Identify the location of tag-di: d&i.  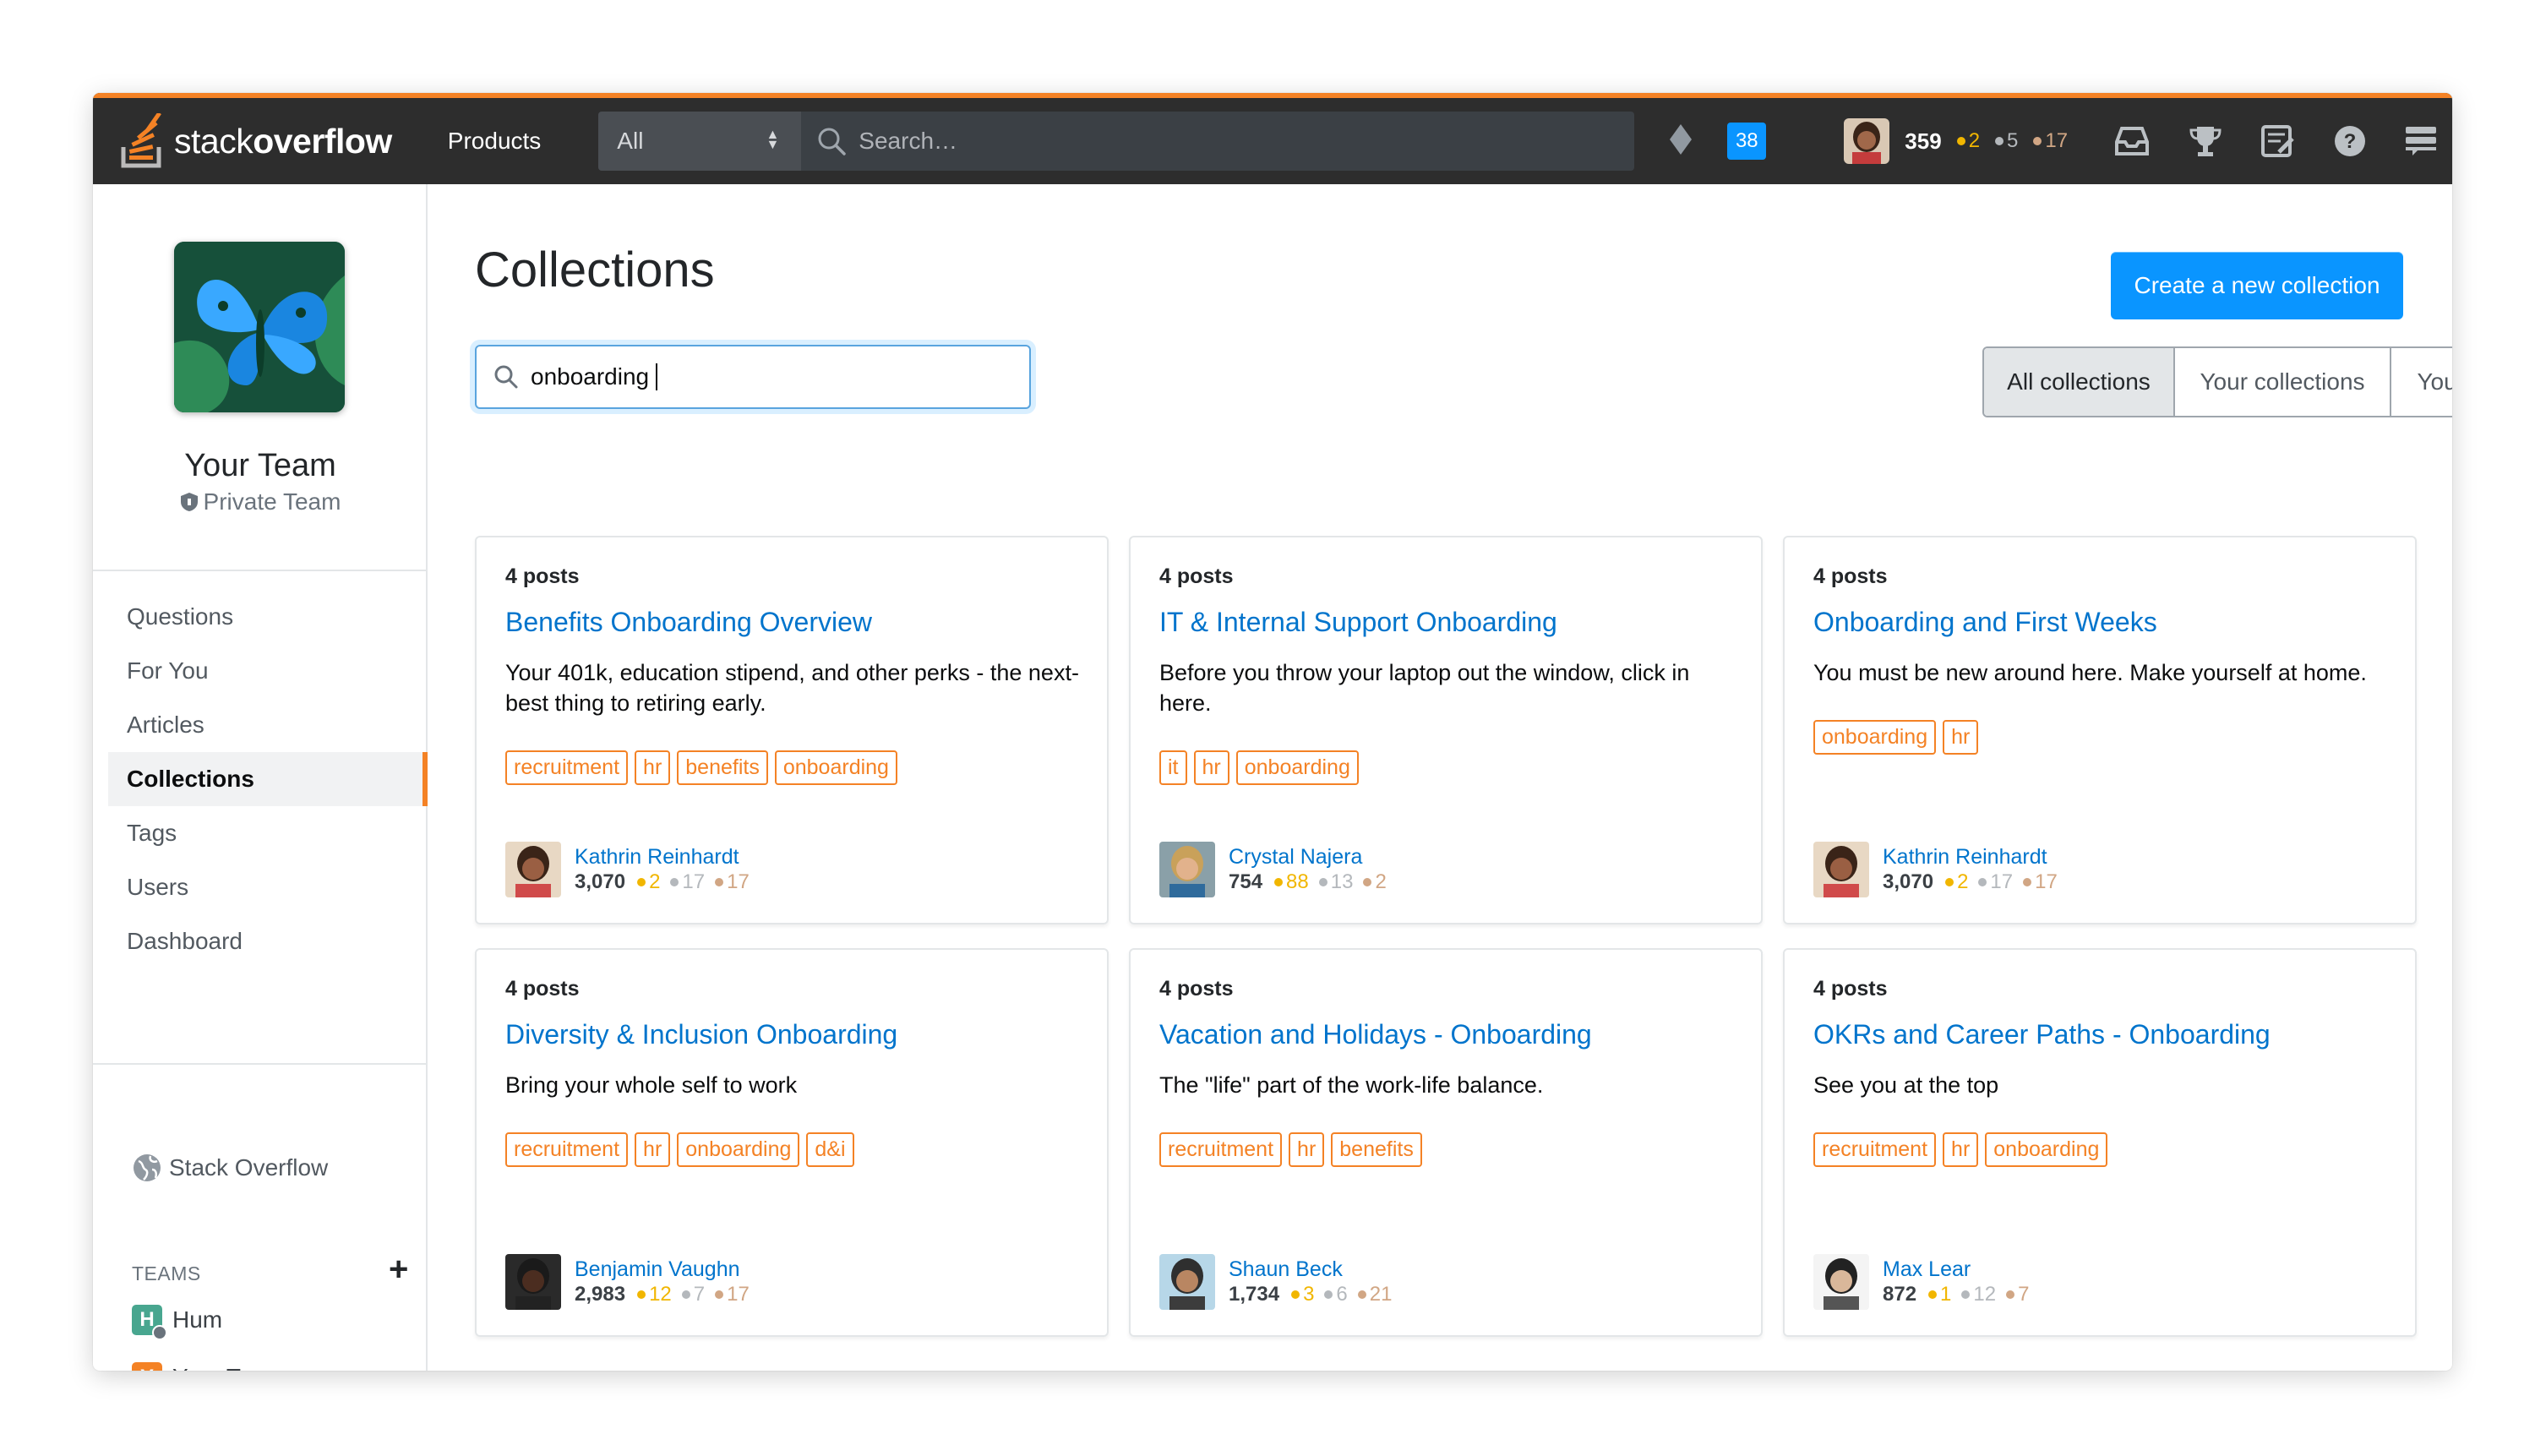
(830, 1149).